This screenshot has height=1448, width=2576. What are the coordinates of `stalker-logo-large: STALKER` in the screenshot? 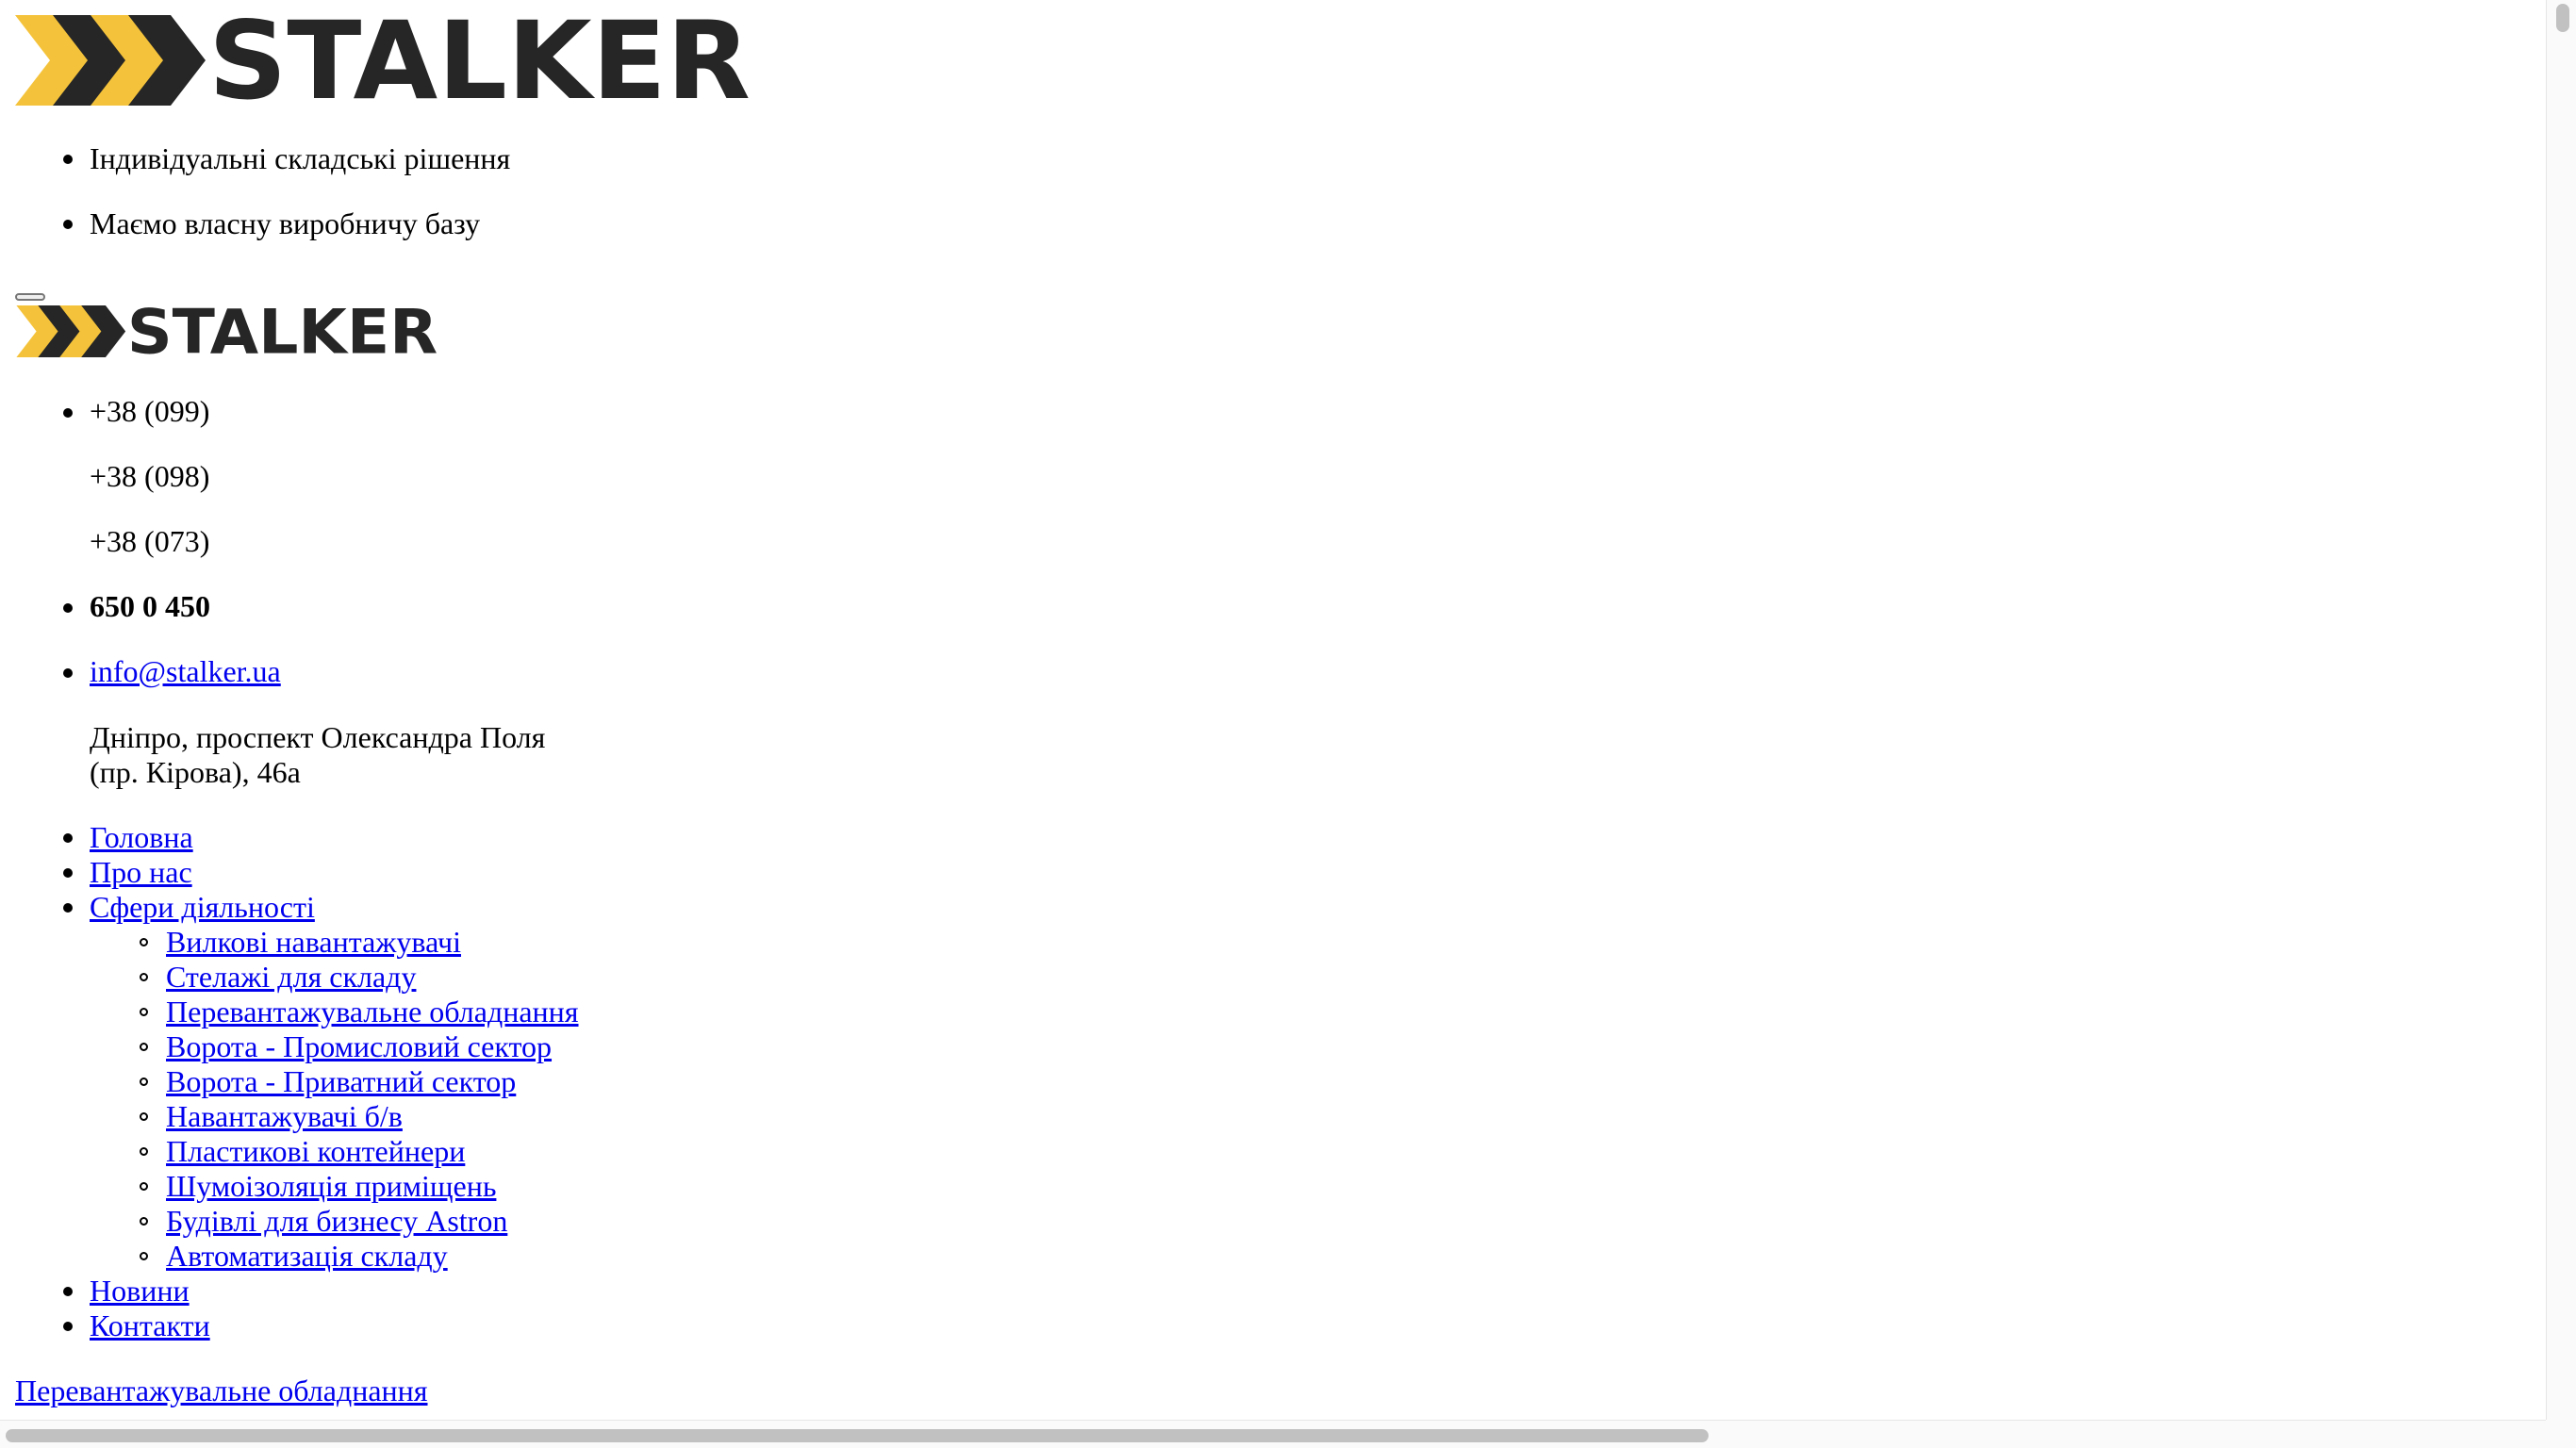 It's located at (384, 60).